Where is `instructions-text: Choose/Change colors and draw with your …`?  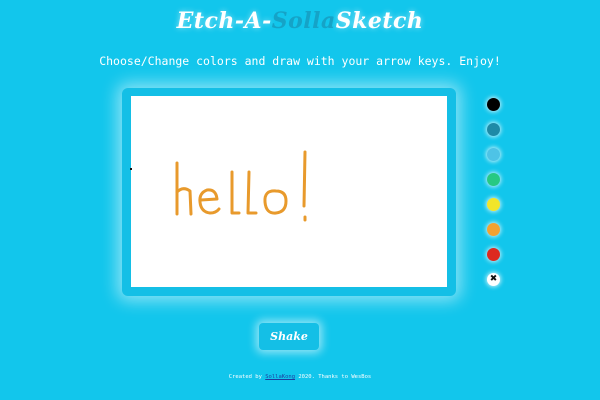
instructions-text: Choose/Change colors and draw with your … is located at coordinates (300, 61).